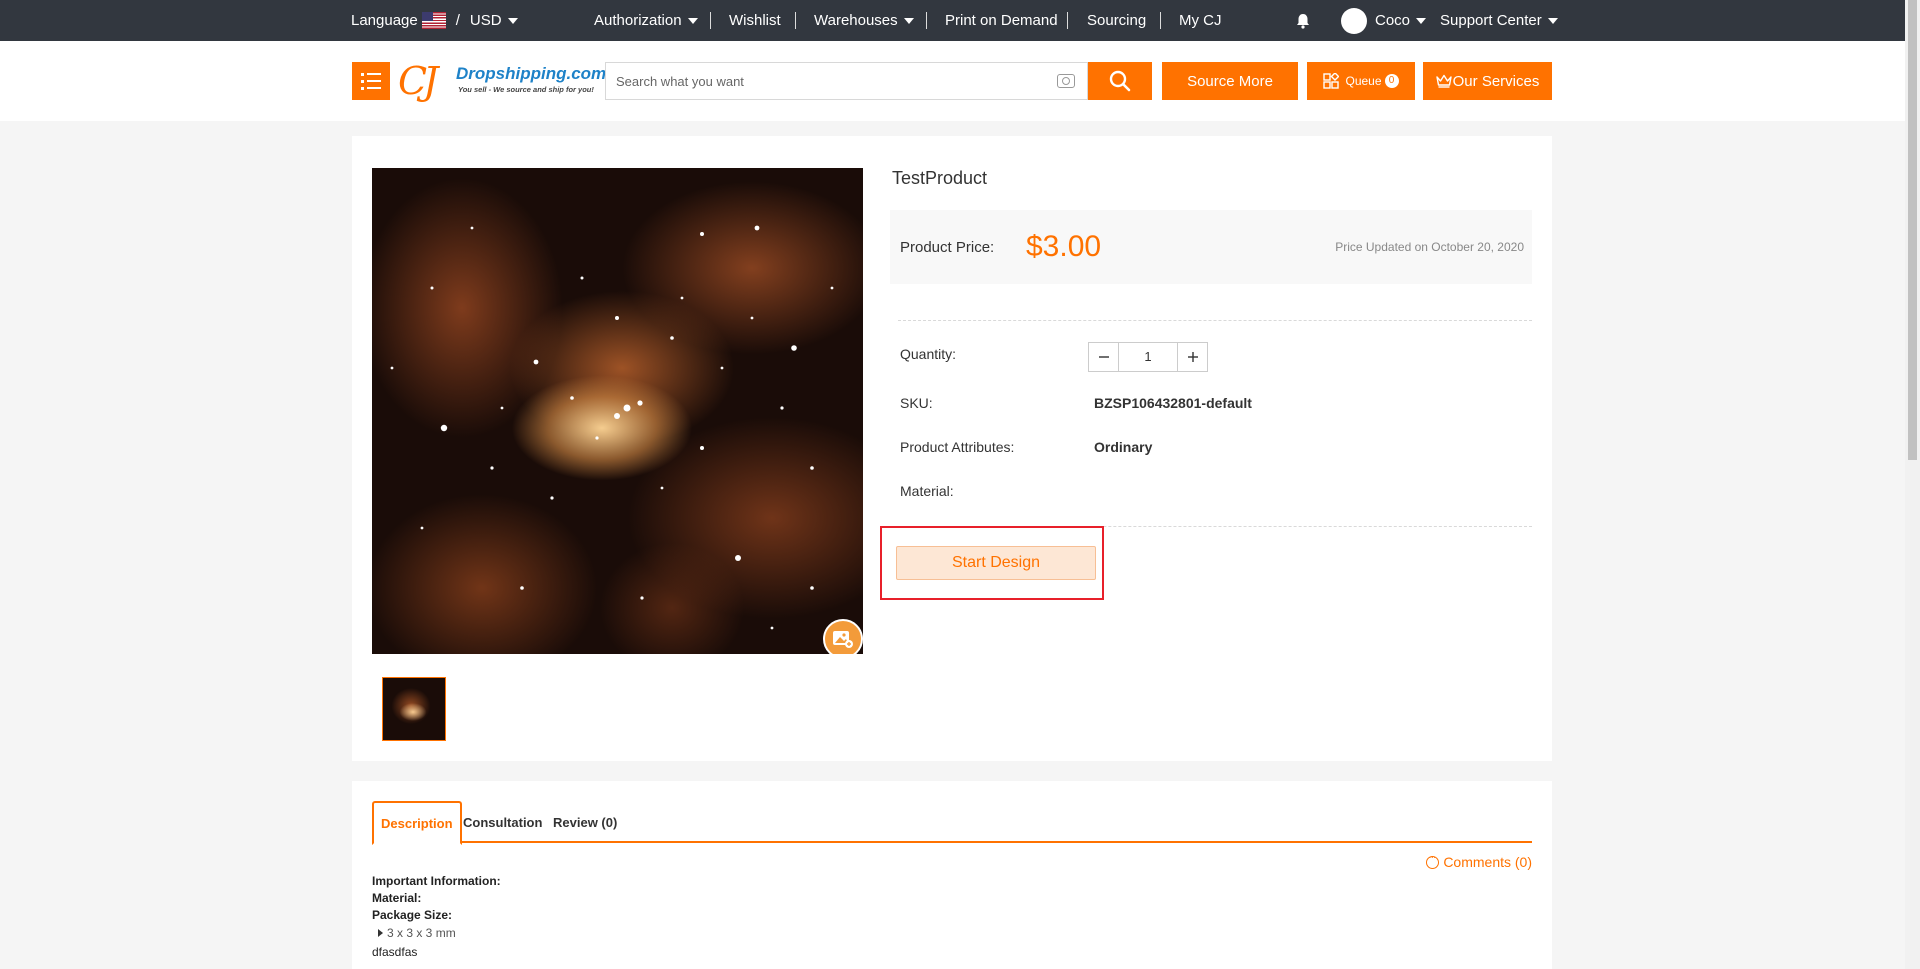 The width and height of the screenshot is (1920, 969). I want to click on our-services-label: Our Services, so click(1496, 81).